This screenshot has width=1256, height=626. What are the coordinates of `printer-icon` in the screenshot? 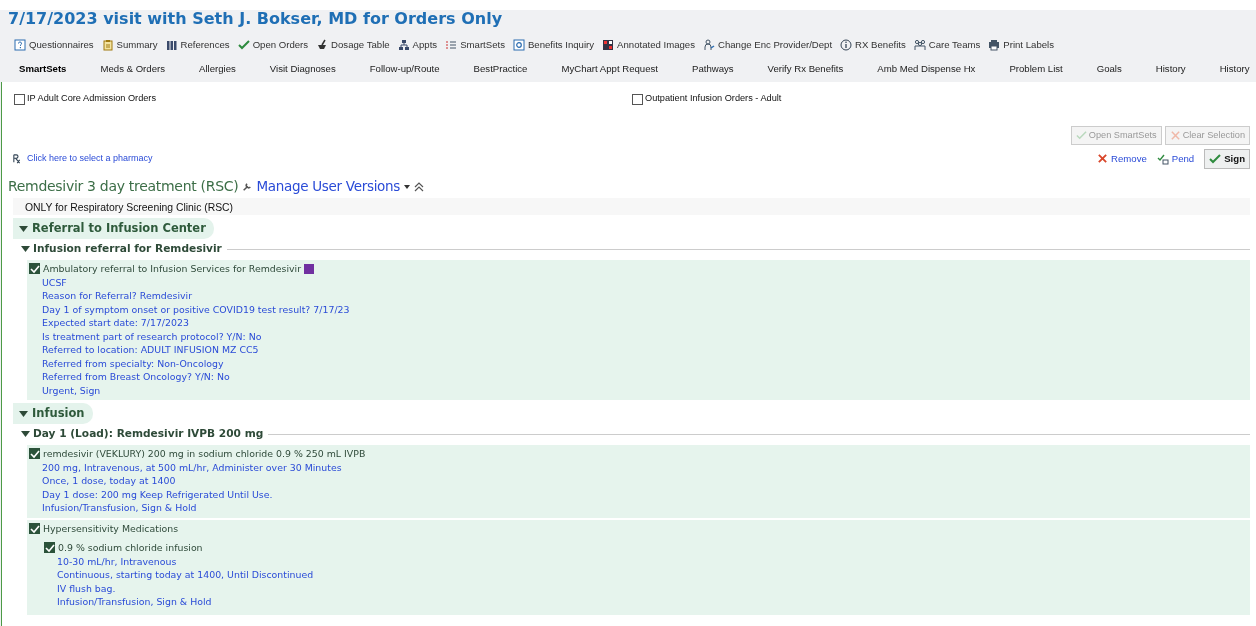 It's located at (994, 45).